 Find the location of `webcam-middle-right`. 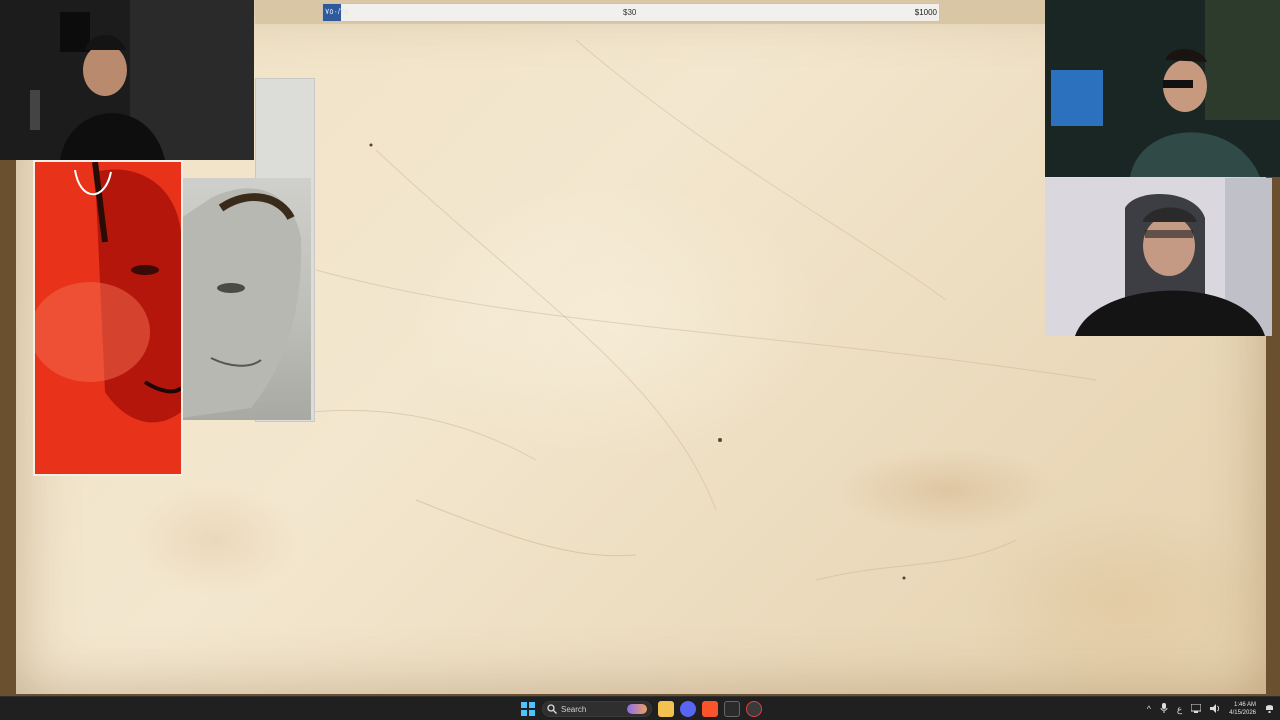

webcam-middle-right is located at coordinates (1158, 257).